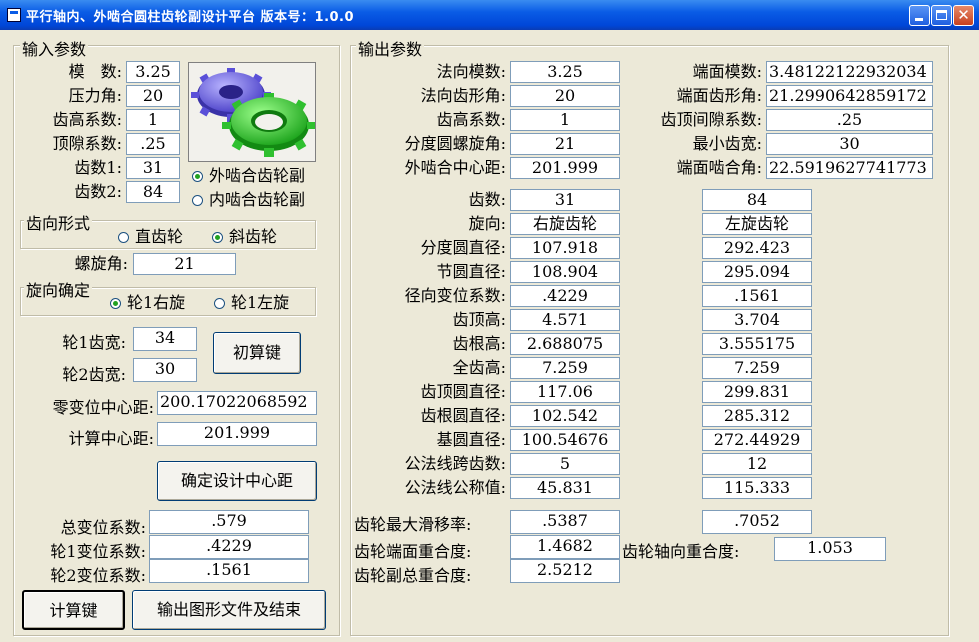  I want to click on axial-contact-label: 齿轮轴向重合度:, so click(681, 551).